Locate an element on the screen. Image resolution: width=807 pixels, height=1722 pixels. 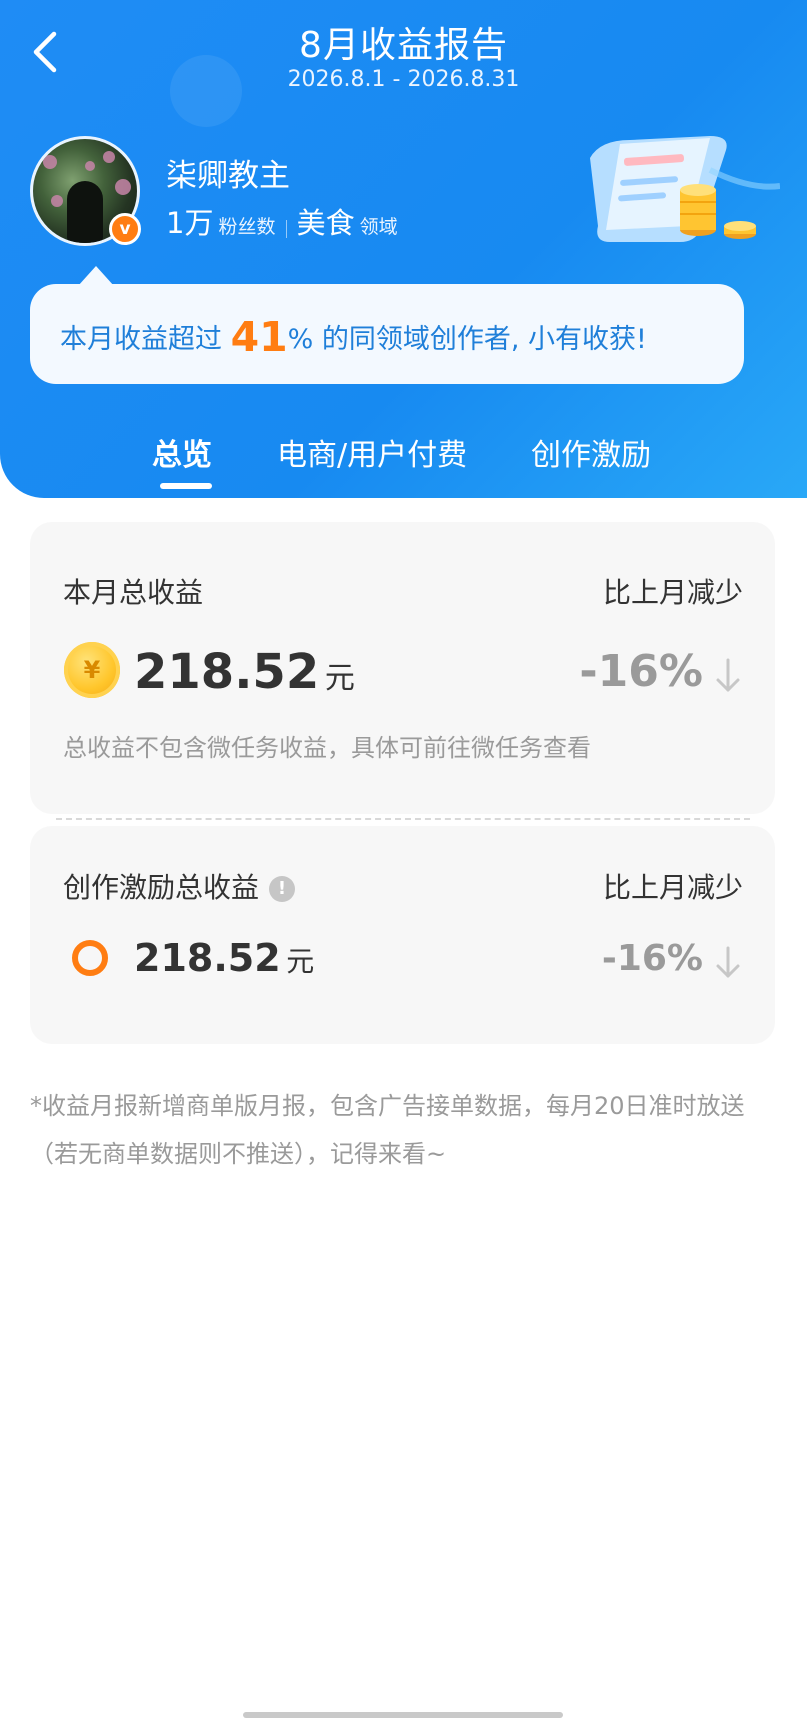
tip-text: 本月收益超过 41% 的同领域创作者, 小有收获! is located at coordinates (353, 337).